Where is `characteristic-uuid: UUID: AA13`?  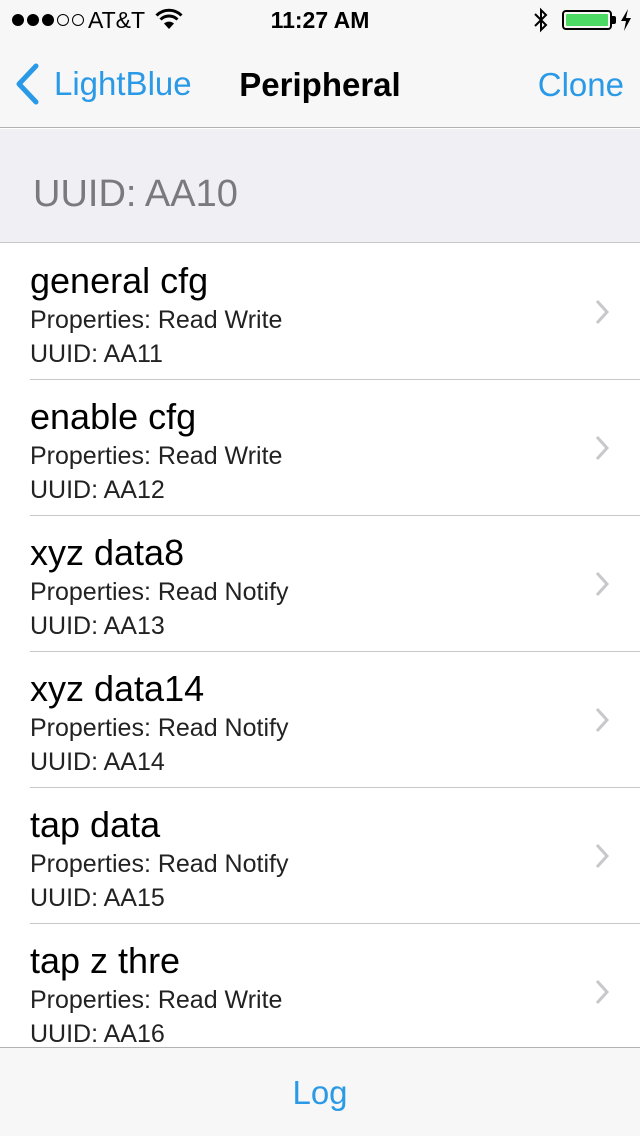
characteristic-uuid: UUID: AA13 is located at coordinates (97, 626).